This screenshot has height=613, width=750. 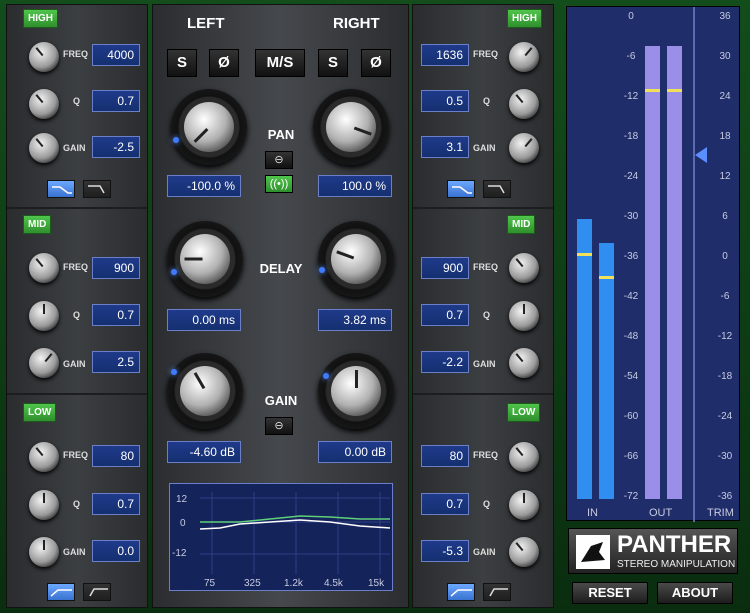 I want to click on mid-side-button: M/S, so click(x=280, y=63).